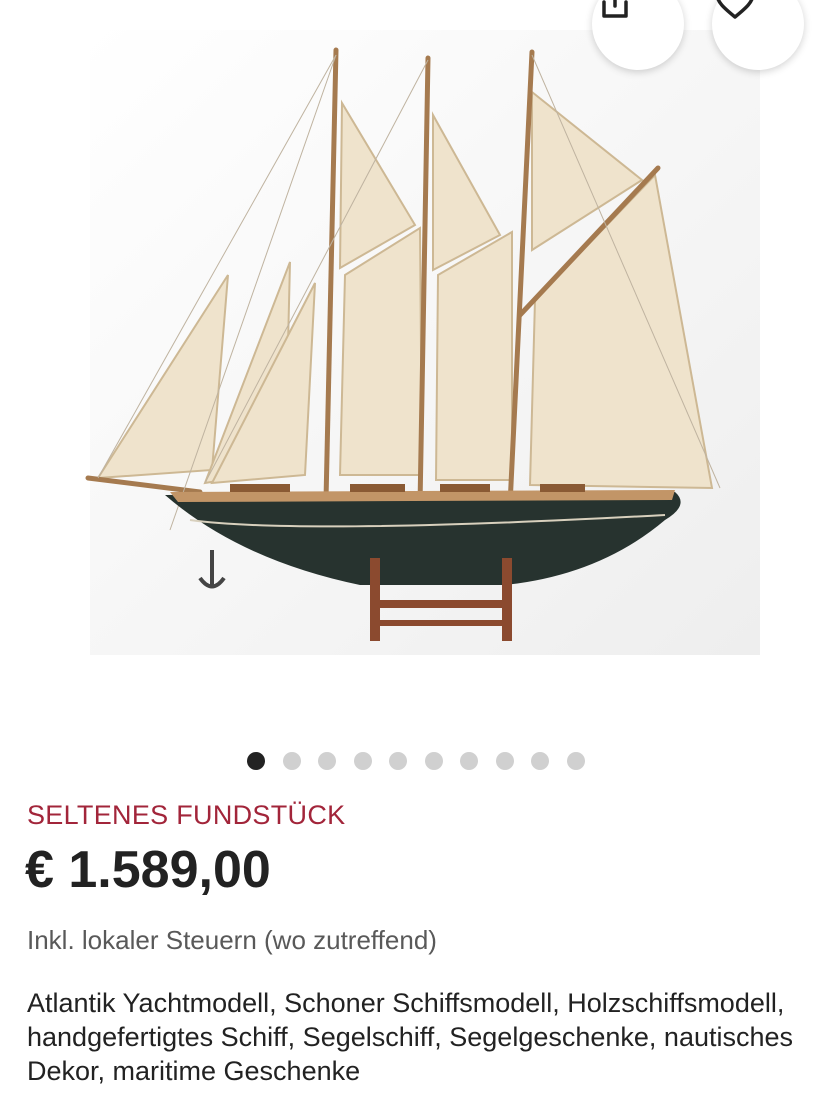  Describe the element at coordinates (615, 9) in the screenshot. I see `share-icon` at that location.